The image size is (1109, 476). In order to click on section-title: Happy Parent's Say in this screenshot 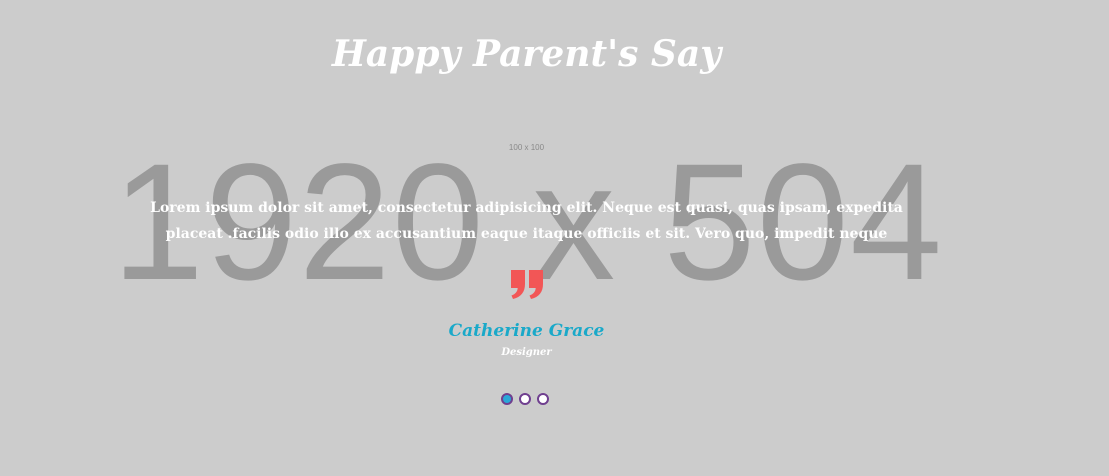, I will do `click(526, 54)`.